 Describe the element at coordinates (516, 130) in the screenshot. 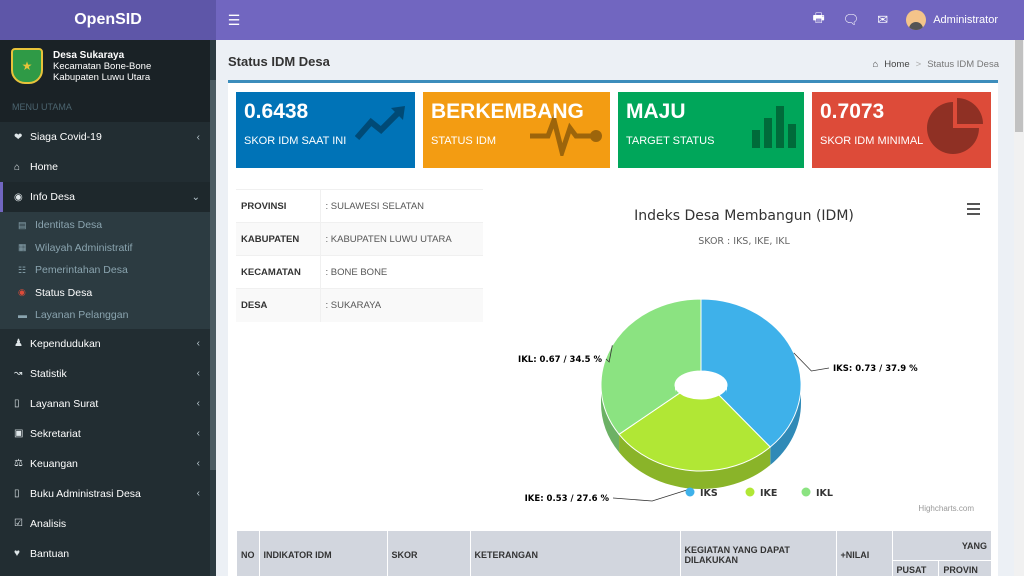

I see `tile-status: BERKEMBANG STATUS IDM` at that location.